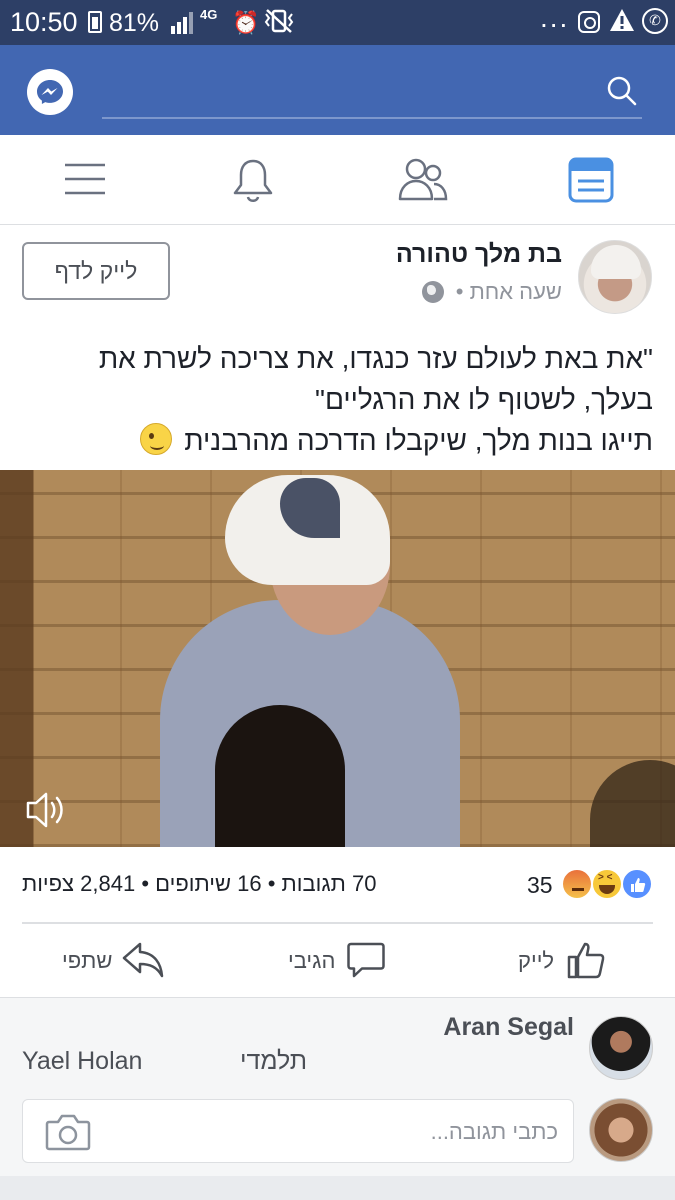 This screenshot has height=1200, width=675. Describe the element at coordinates (423, 179) in the screenshot. I see `friend-requests-icon` at that location.